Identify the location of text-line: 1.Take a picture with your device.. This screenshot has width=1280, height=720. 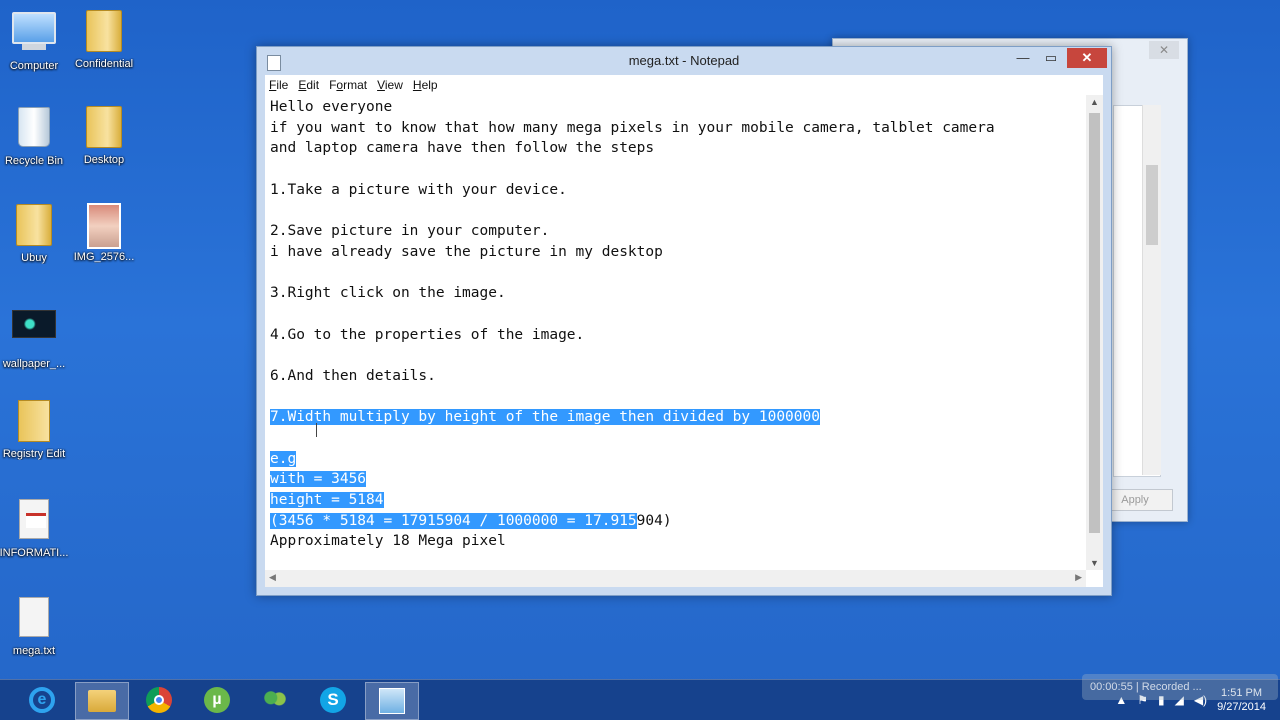
(675, 190).